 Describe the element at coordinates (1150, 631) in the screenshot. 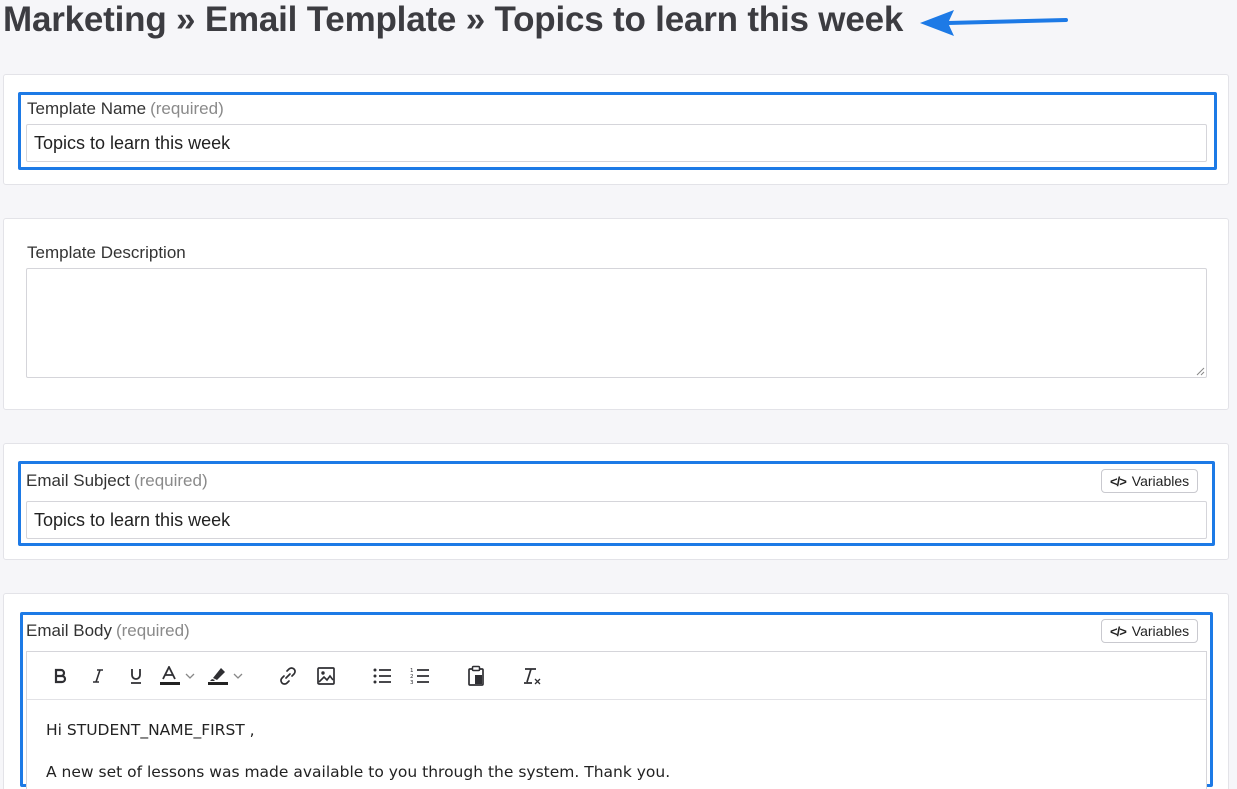

I see `body-variables-button: </> Variables` at that location.